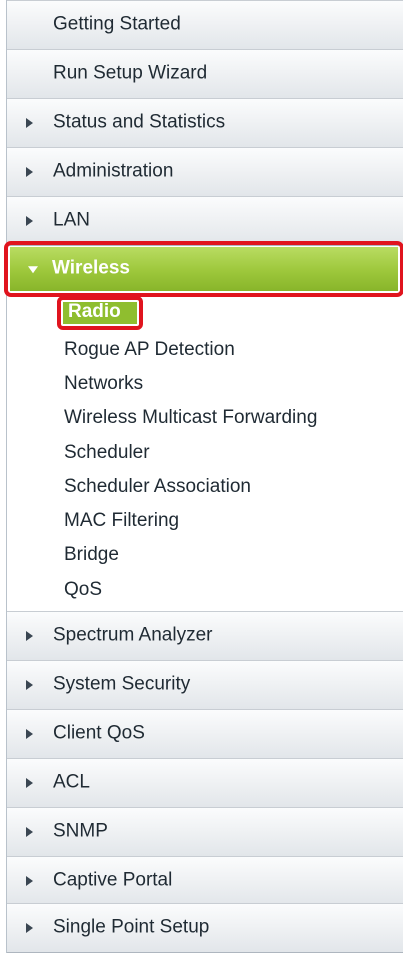 The width and height of the screenshot is (403, 953). Describe the element at coordinates (33, 270) in the screenshot. I see `triangle-down-icon` at that location.